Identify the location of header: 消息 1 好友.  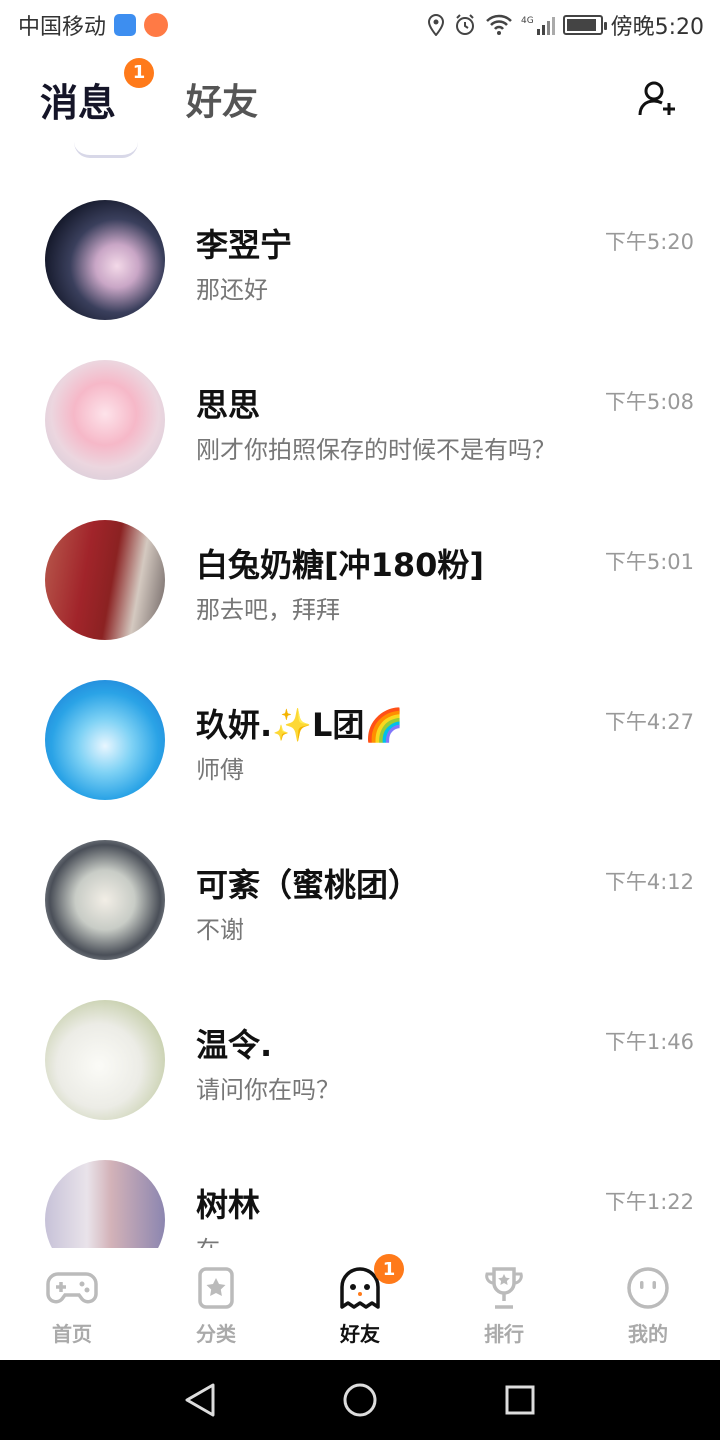
(360, 99).